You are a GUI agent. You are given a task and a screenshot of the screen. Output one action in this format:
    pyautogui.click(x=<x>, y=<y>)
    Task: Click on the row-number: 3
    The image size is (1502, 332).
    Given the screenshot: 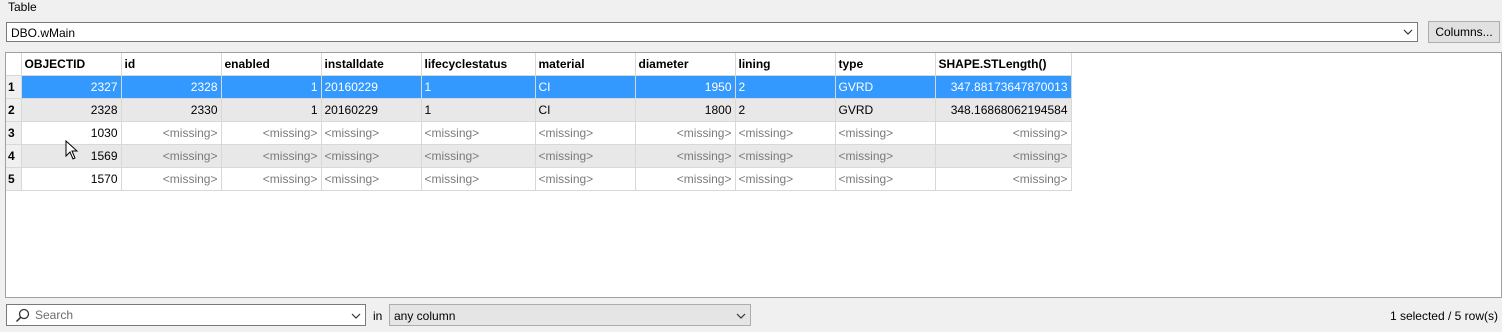 What is the action you would take?
    pyautogui.click(x=14, y=133)
    